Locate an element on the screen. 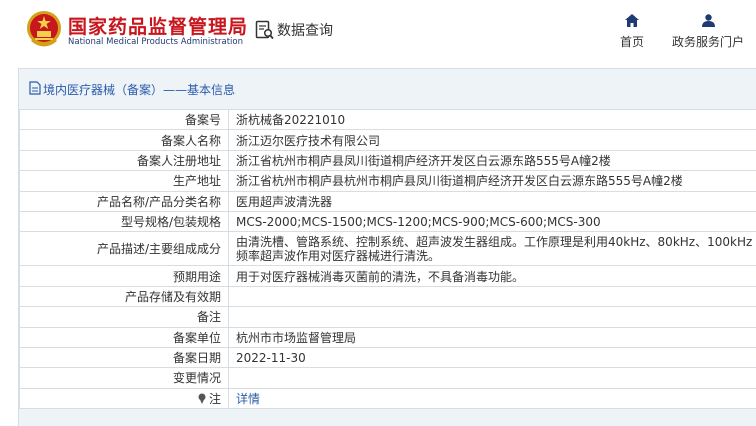 This screenshot has width=756, height=426. row-label: 备注 is located at coordinates (124, 317).